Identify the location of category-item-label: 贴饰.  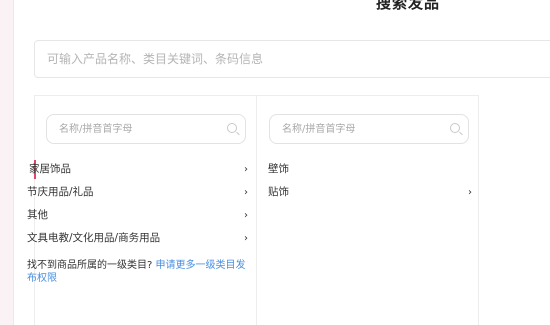
(278, 192).